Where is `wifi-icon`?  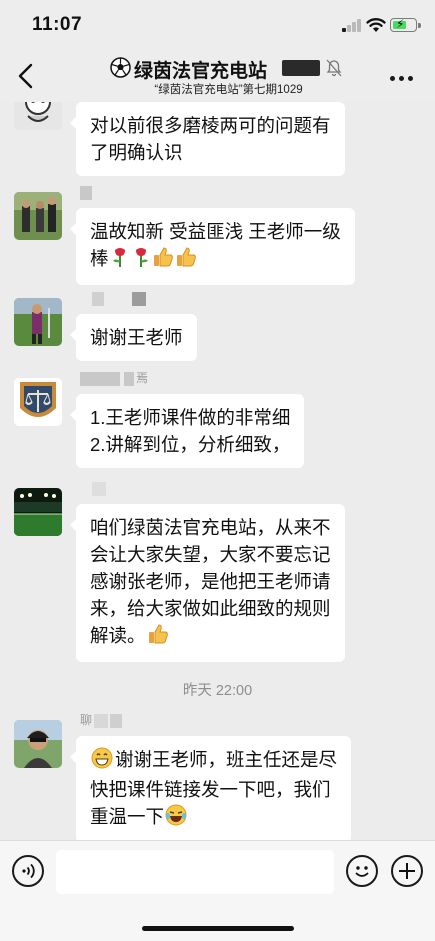
wifi-icon is located at coordinates (376, 25).